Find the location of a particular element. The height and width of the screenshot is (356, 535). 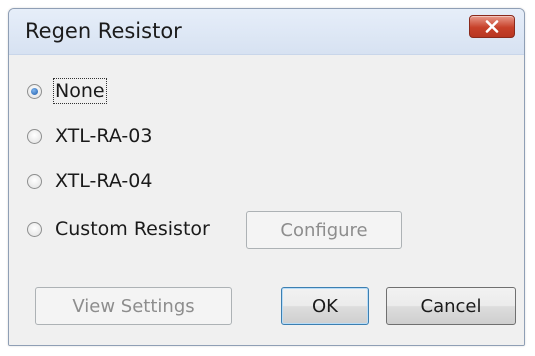

radio-label-custom-resistor: Custom Resistor is located at coordinates (132, 229).